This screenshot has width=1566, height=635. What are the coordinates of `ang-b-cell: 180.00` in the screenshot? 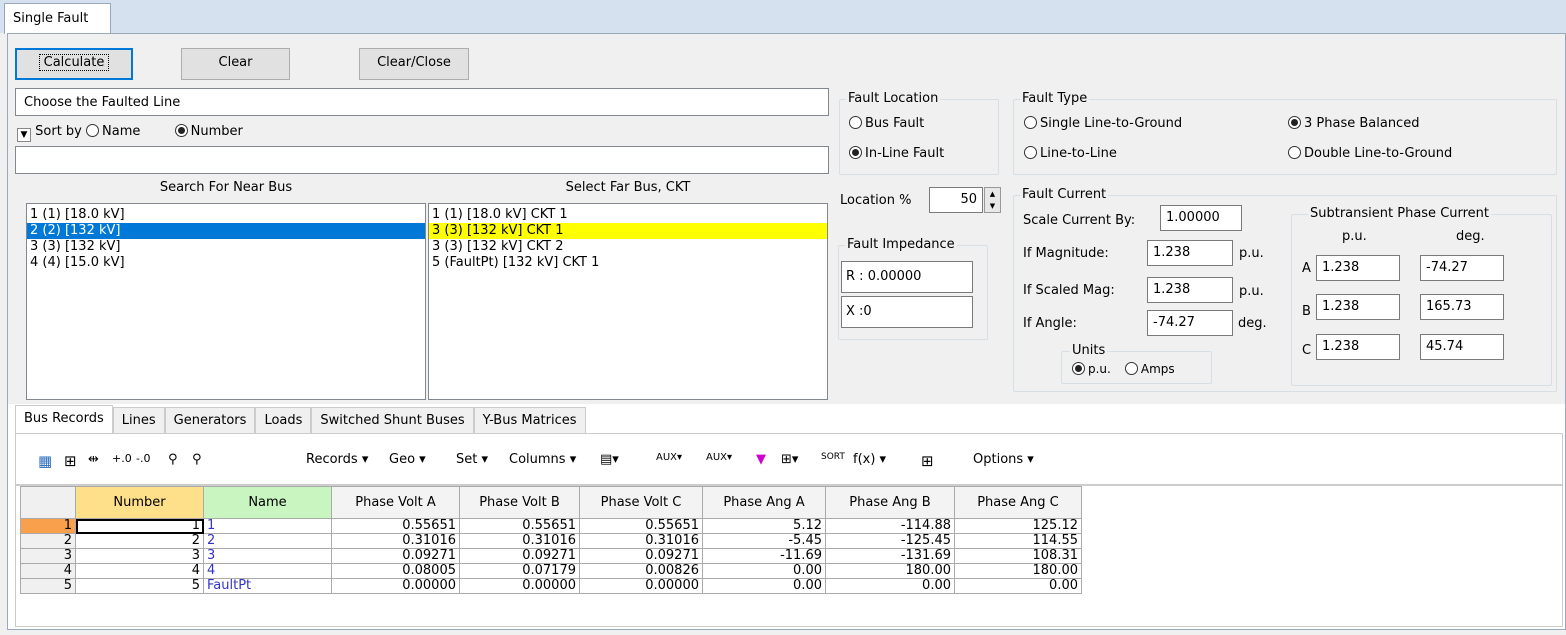 It's located at (890, 571).